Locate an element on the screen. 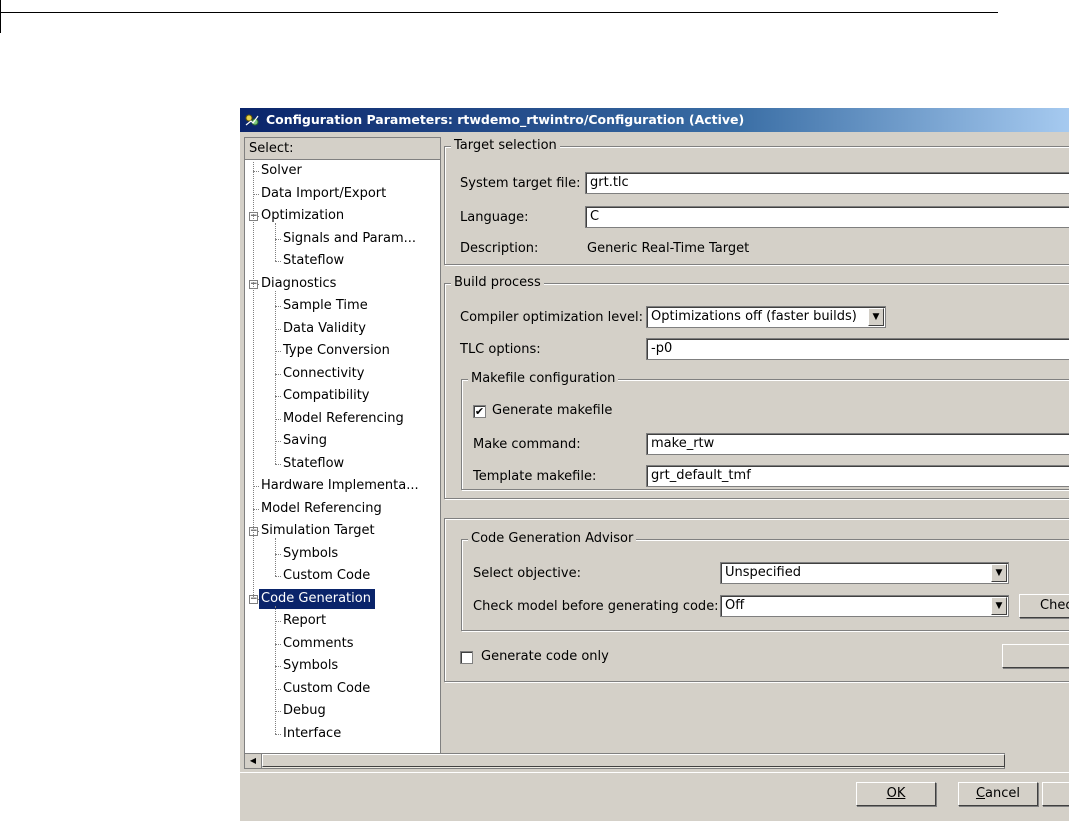 This screenshot has height=821, width=1069. makefile-configuration-legend: Makefile configuration is located at coordinates (543, 379).